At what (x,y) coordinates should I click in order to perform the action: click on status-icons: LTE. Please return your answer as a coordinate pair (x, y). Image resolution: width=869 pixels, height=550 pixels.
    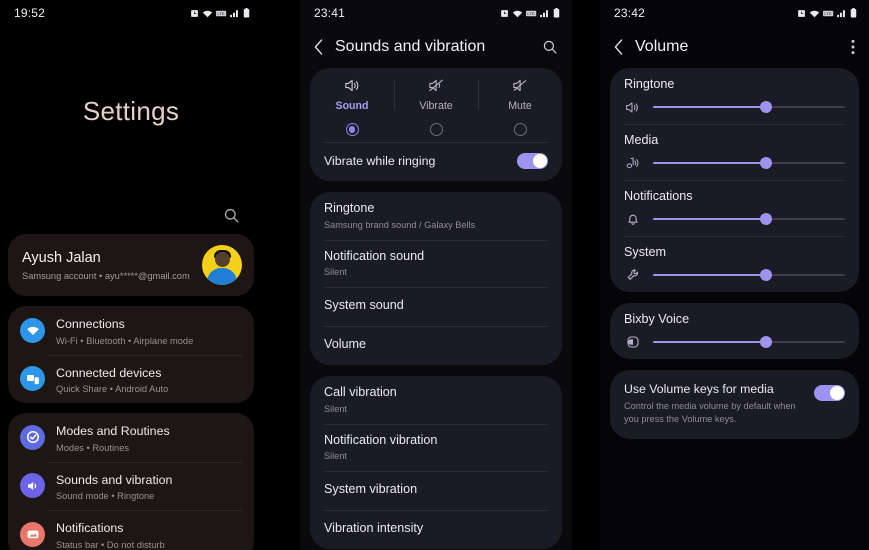
    Looking at the image, I should click on (827, 13).